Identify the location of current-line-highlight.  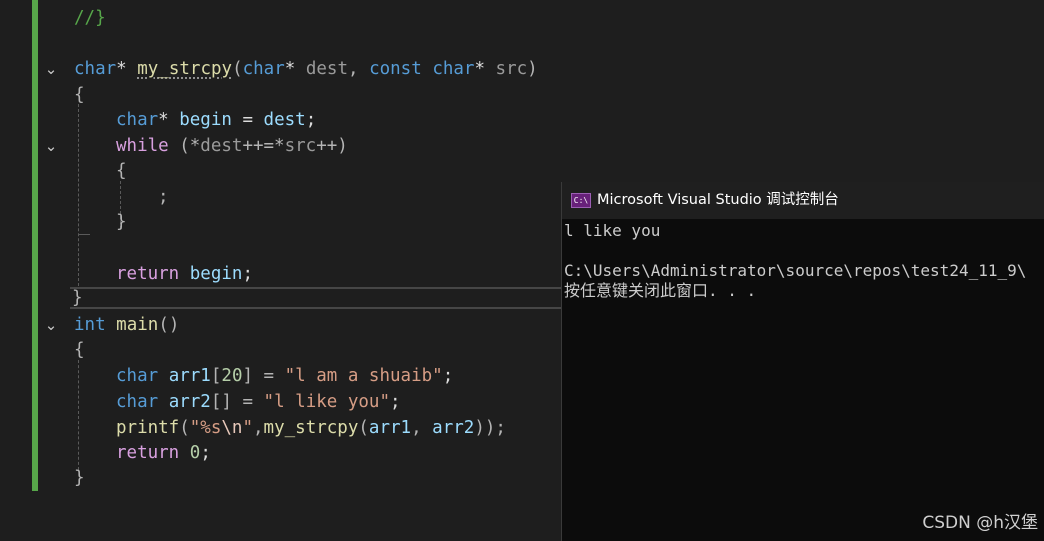
(320, 298).